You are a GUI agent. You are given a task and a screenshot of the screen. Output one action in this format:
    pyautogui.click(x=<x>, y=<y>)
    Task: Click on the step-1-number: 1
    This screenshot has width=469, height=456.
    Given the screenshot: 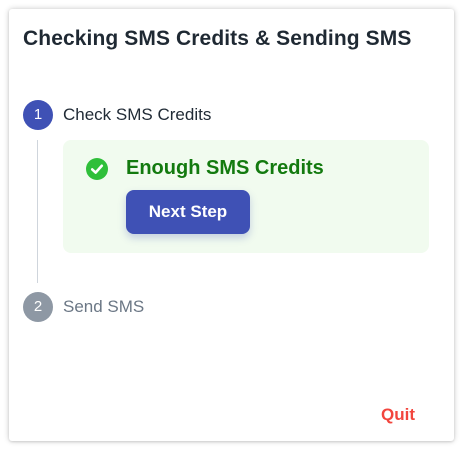 What is the action you would take?
    pyautogui.click(x=38, y=115)
    